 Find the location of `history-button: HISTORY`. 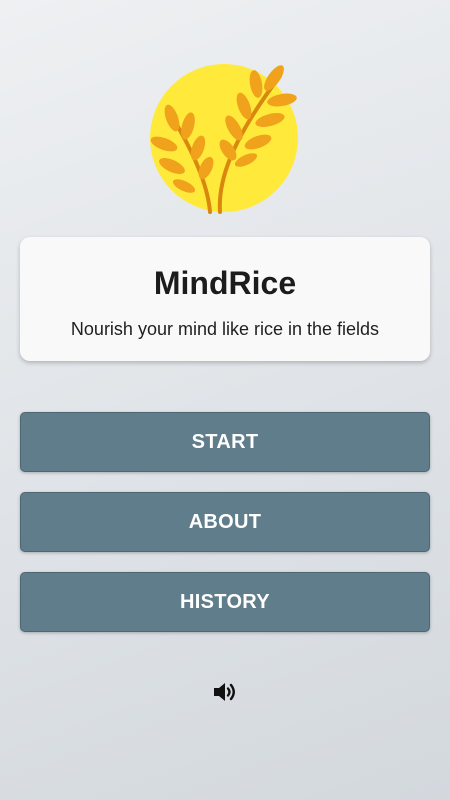

history-button: HISTORY is located at coordinates (225, 602).